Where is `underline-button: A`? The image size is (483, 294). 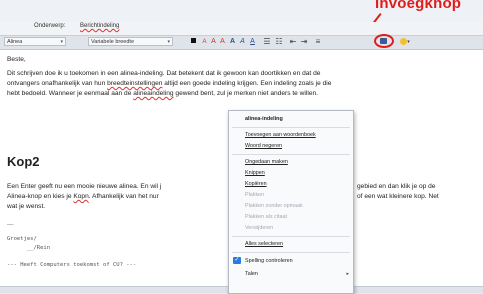
underline-button: A is located at coordinates (252, 41).